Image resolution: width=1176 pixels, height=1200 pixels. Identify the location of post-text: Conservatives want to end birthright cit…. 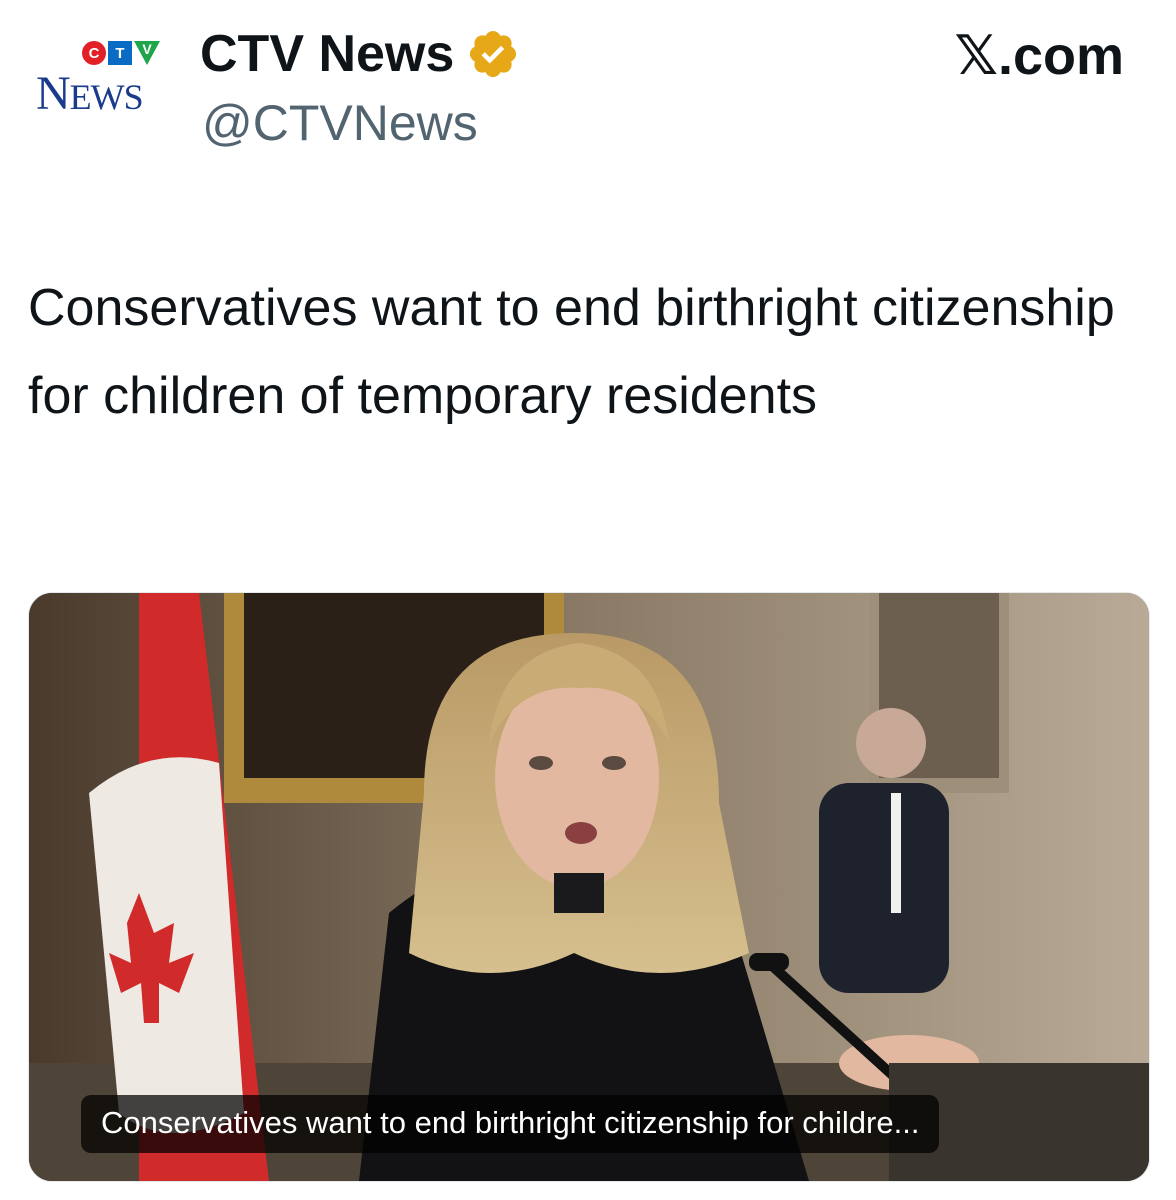
(571, 352).